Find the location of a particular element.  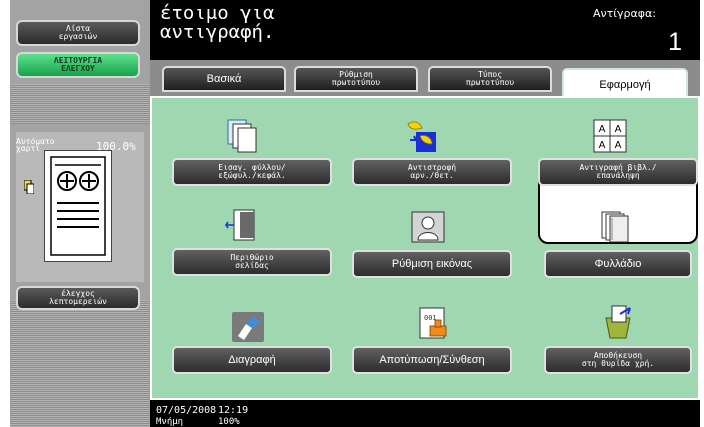

left-bottom-stripes is located at coordinates (80, 363).